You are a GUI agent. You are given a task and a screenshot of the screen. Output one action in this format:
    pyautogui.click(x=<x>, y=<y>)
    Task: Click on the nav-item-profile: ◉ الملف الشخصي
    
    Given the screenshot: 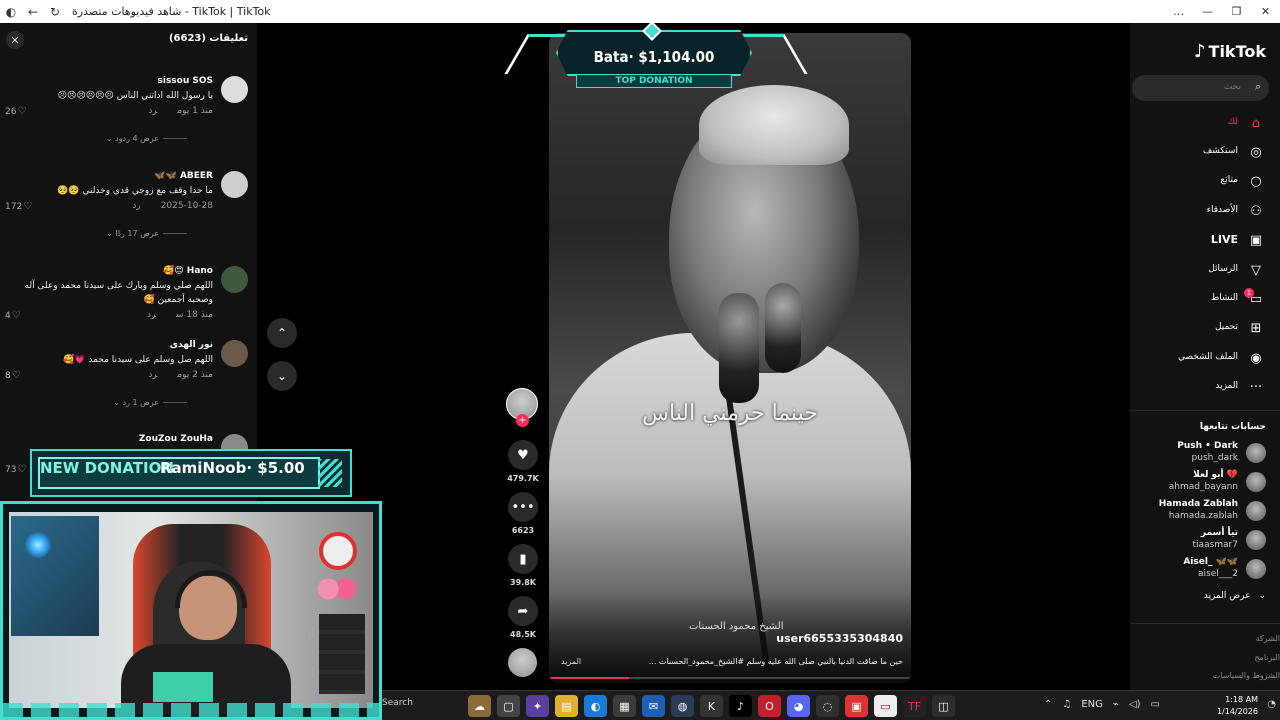 What is the action you would take?
    pyautogui.click(x=1205, y=358)
    